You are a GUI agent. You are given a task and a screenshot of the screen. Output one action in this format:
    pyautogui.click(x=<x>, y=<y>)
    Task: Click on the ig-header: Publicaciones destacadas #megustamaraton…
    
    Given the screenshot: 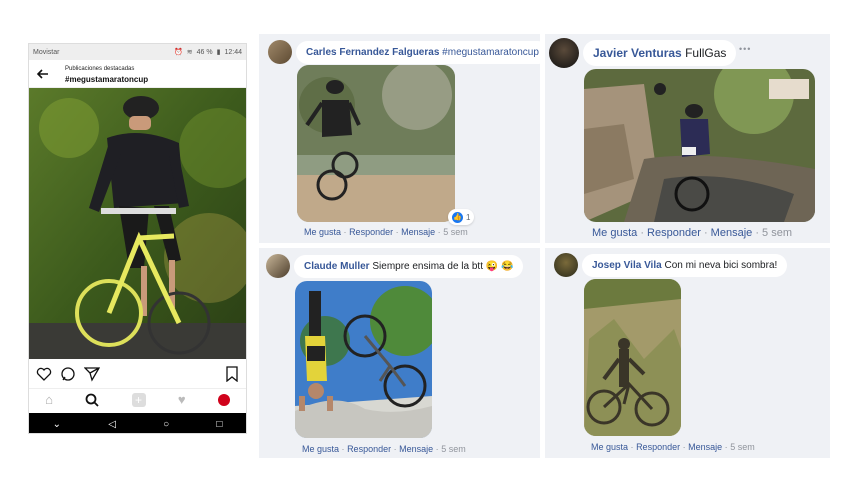 What is the action you would take?
    pyautogui.click(x=137, y=74)
    